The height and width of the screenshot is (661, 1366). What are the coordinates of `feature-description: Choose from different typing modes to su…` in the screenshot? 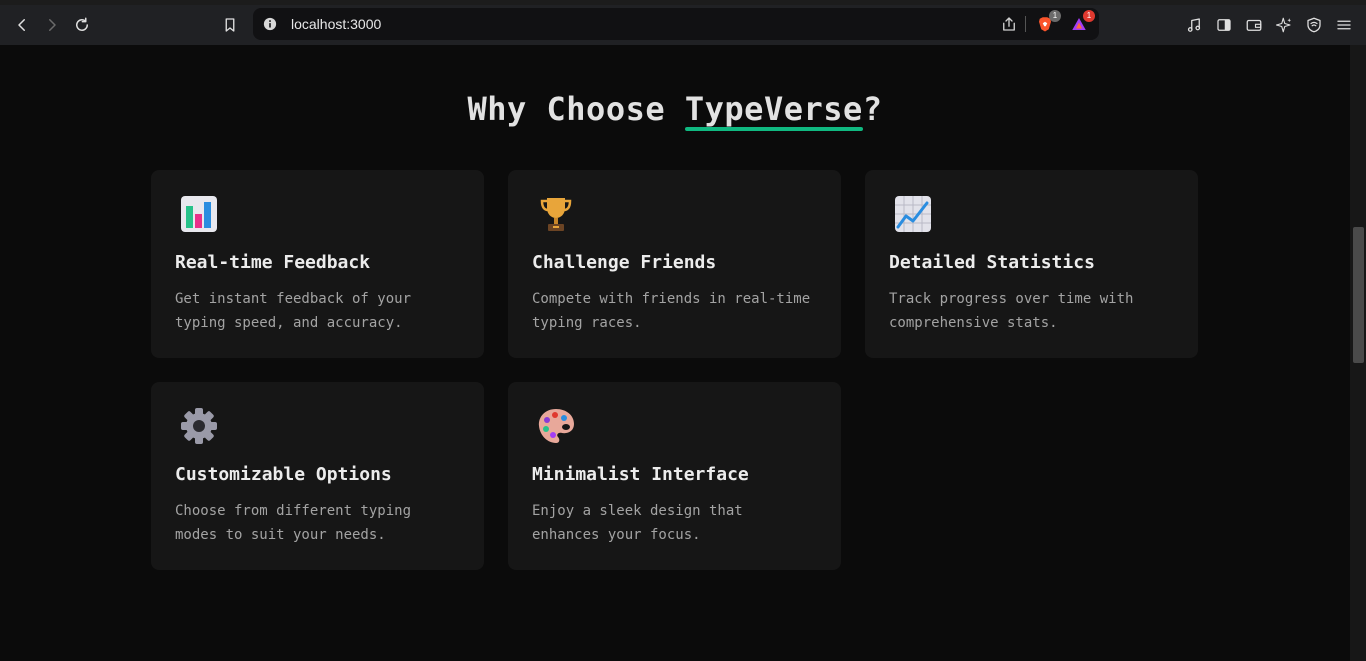 It's located at (293, 523).